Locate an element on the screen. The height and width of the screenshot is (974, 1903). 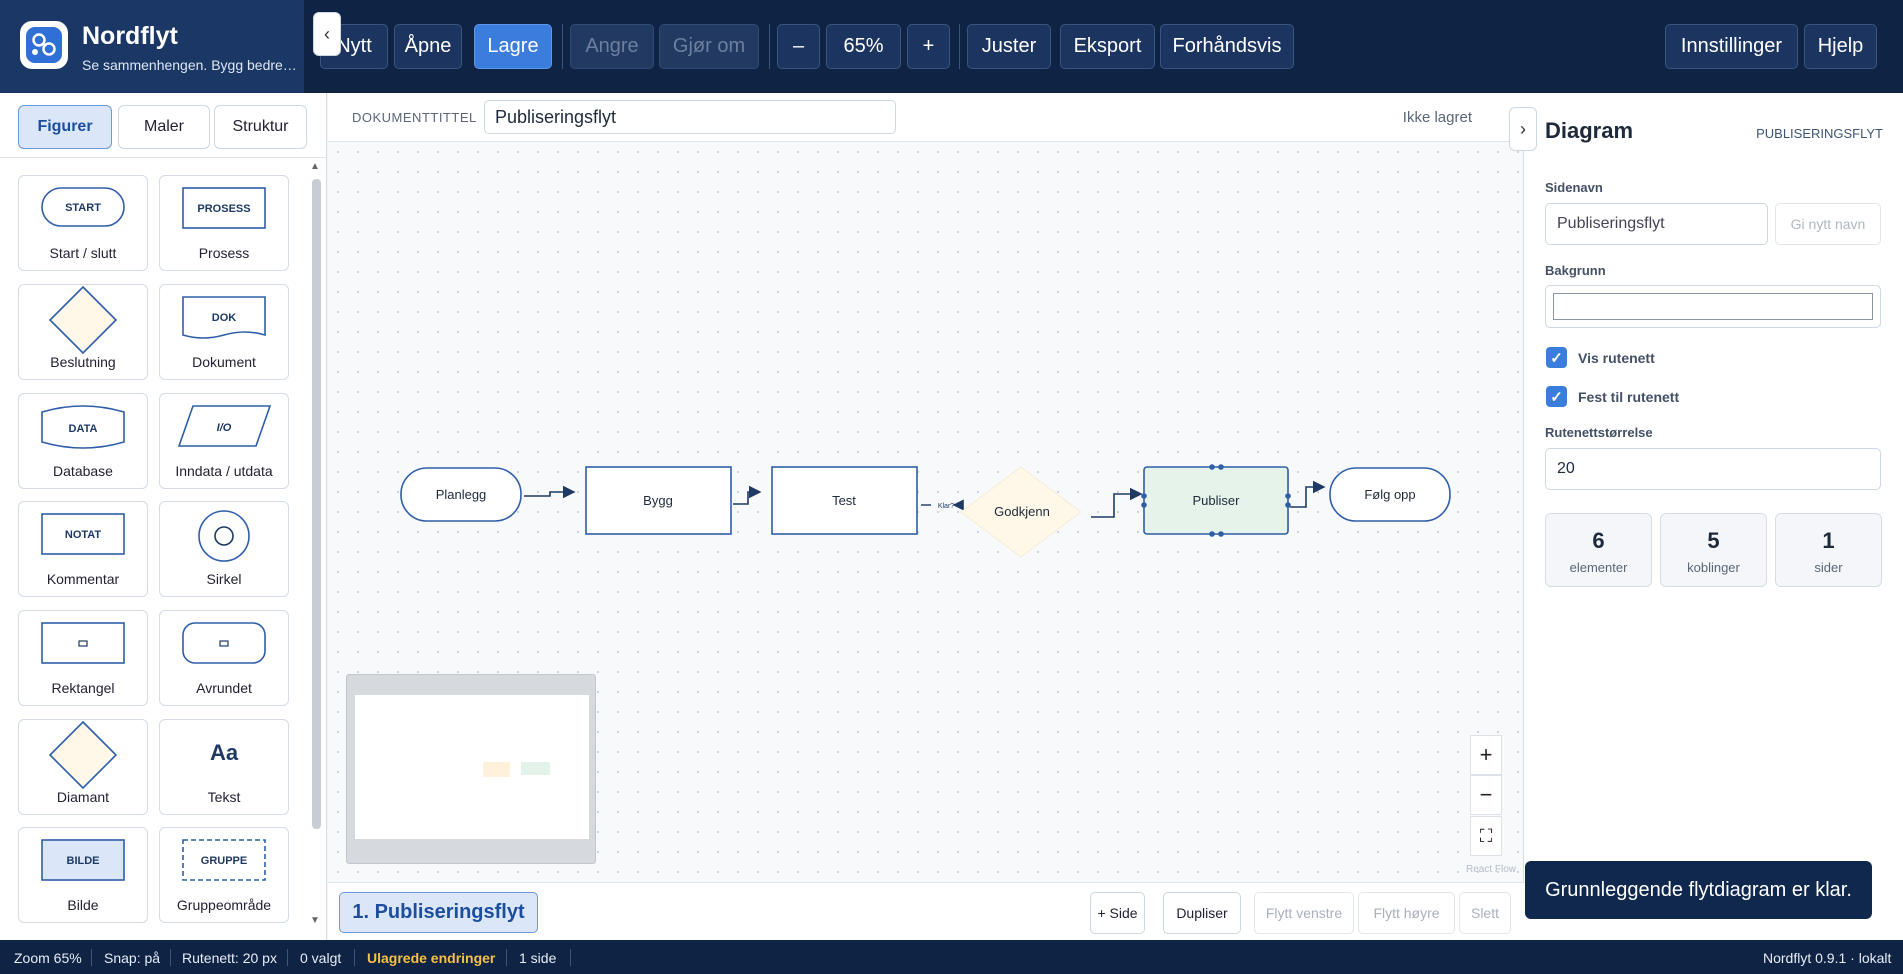
open-button: Åpne is located at coordinates (428, 46).